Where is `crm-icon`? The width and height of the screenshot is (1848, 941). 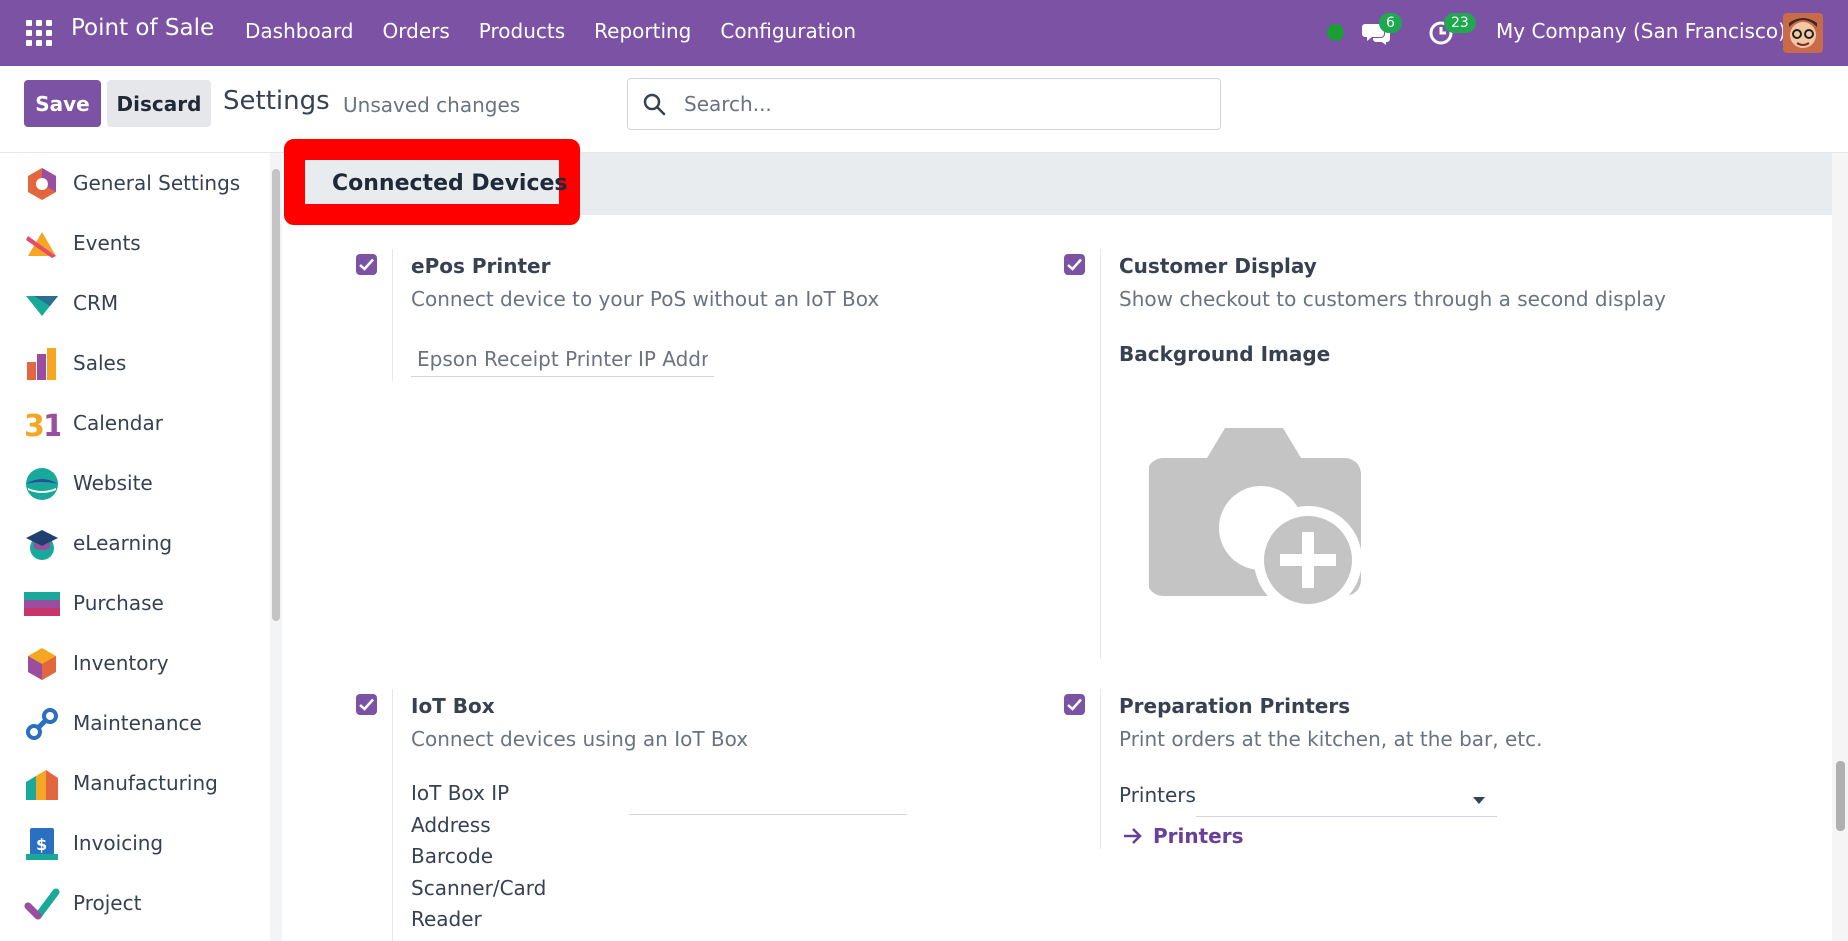
crm-icon is located at coordinates (42, 306).